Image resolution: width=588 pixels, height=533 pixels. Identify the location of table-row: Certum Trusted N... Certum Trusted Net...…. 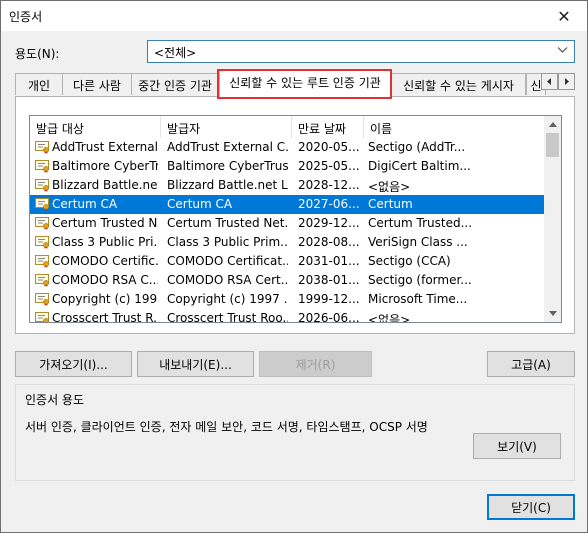
(287, 223).